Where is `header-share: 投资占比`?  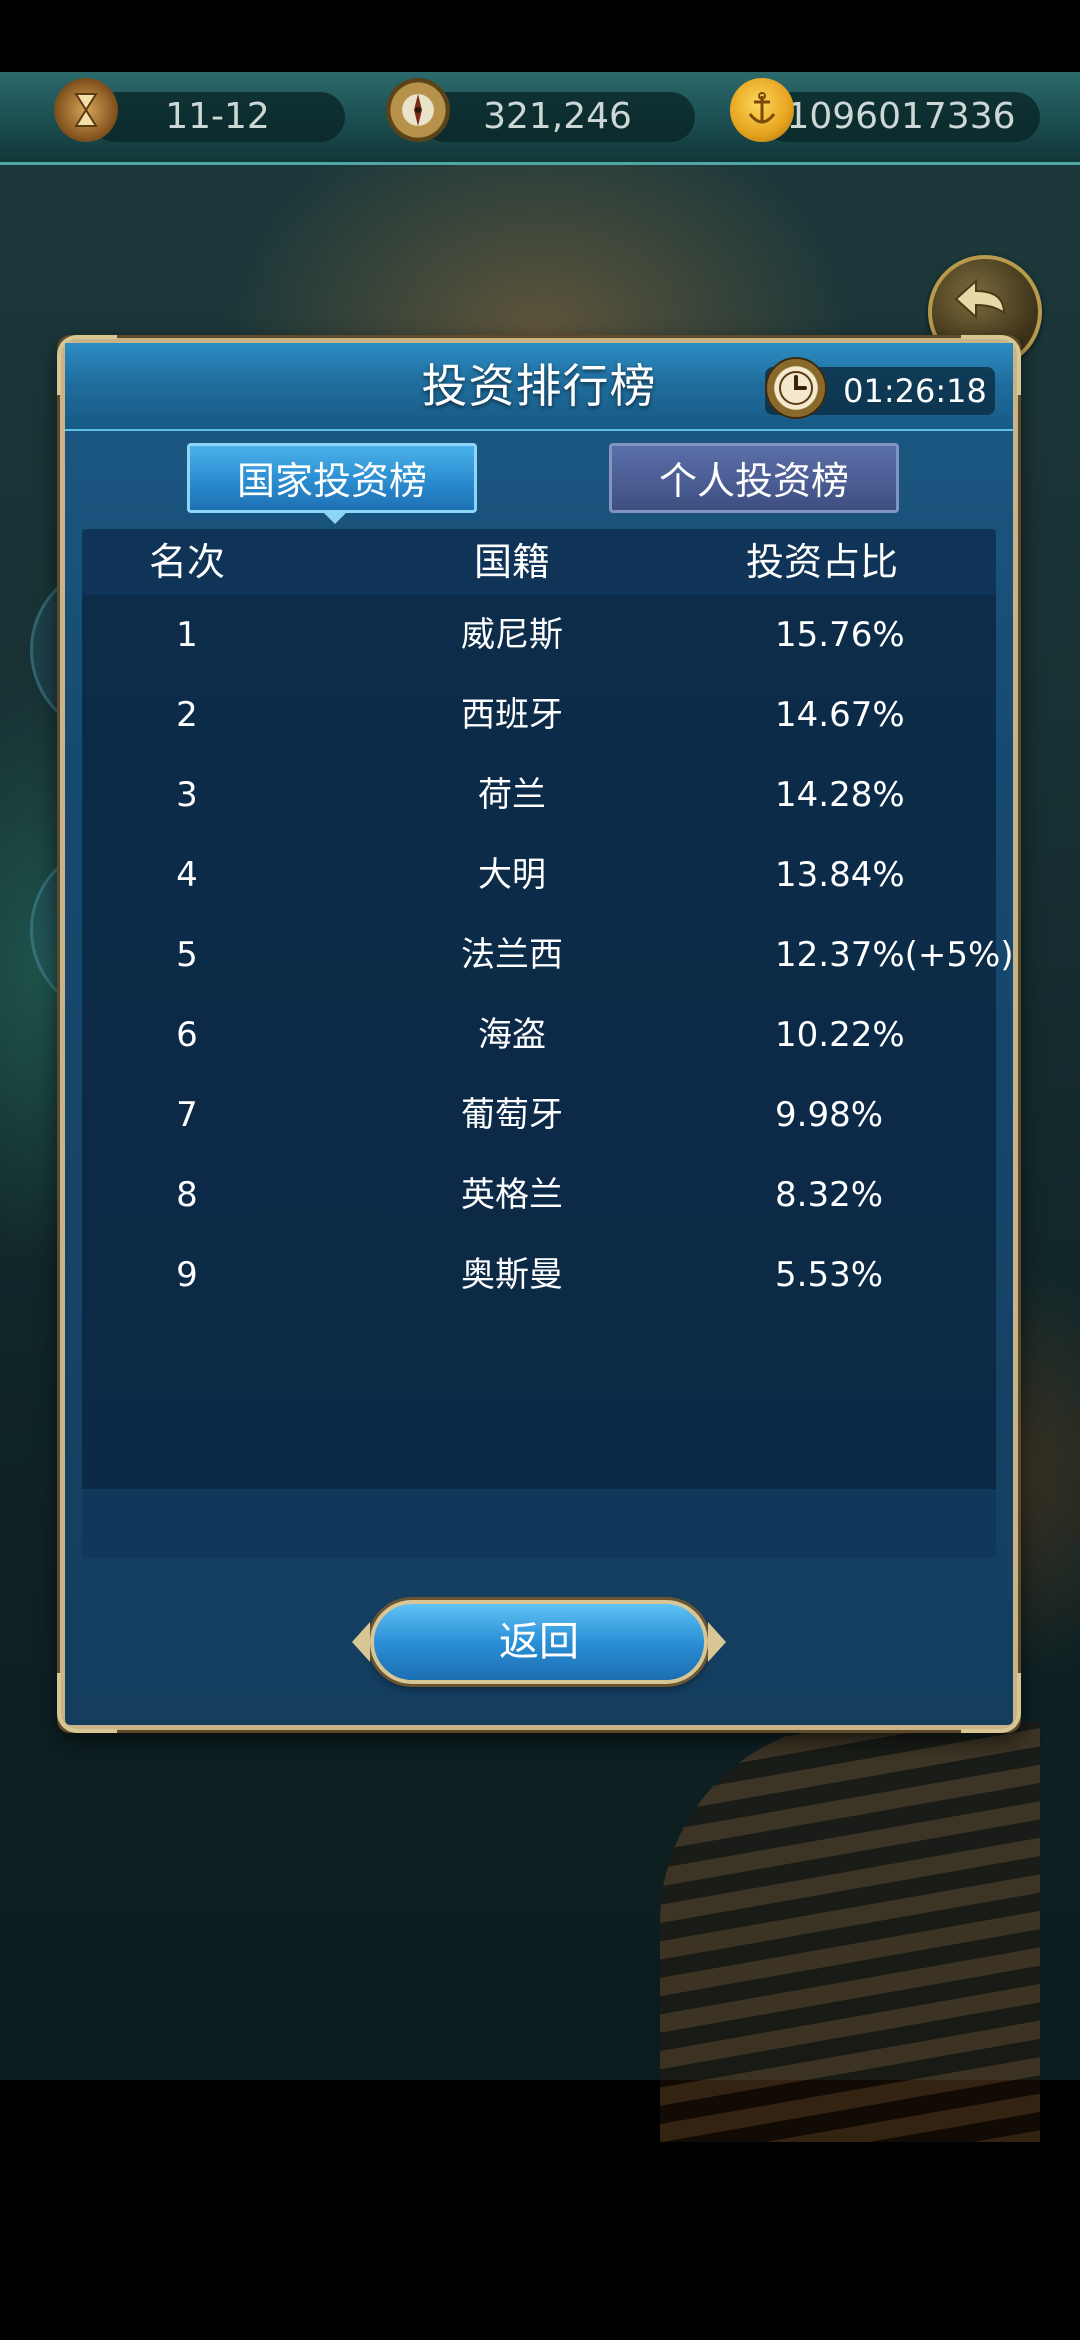
header-share: 投资占比 is located at coordinates (821, 562).